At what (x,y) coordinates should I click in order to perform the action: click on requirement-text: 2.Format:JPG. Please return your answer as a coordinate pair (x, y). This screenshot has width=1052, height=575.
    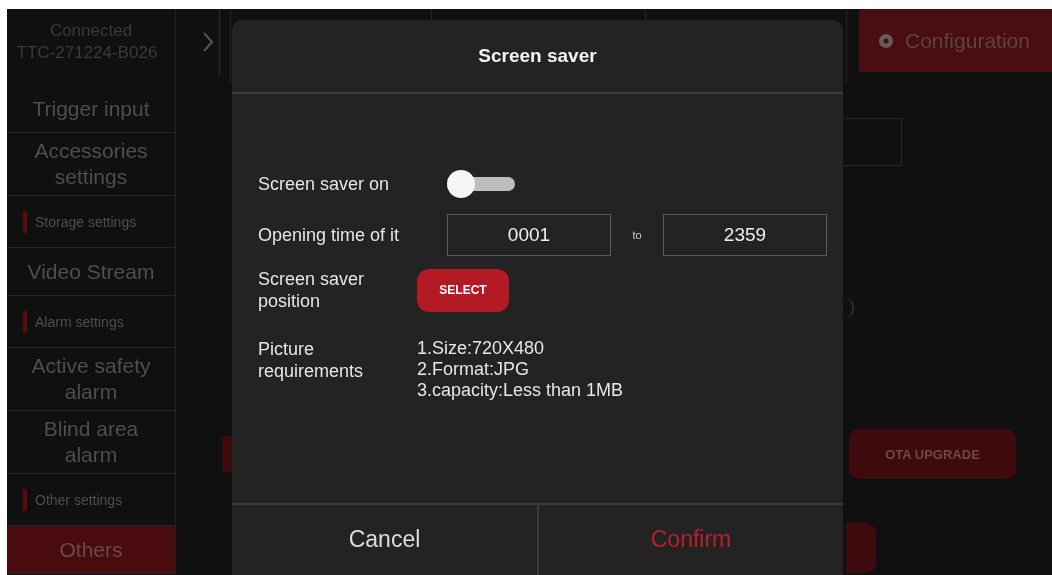
    Looking at the image, I should click on (474, 369).